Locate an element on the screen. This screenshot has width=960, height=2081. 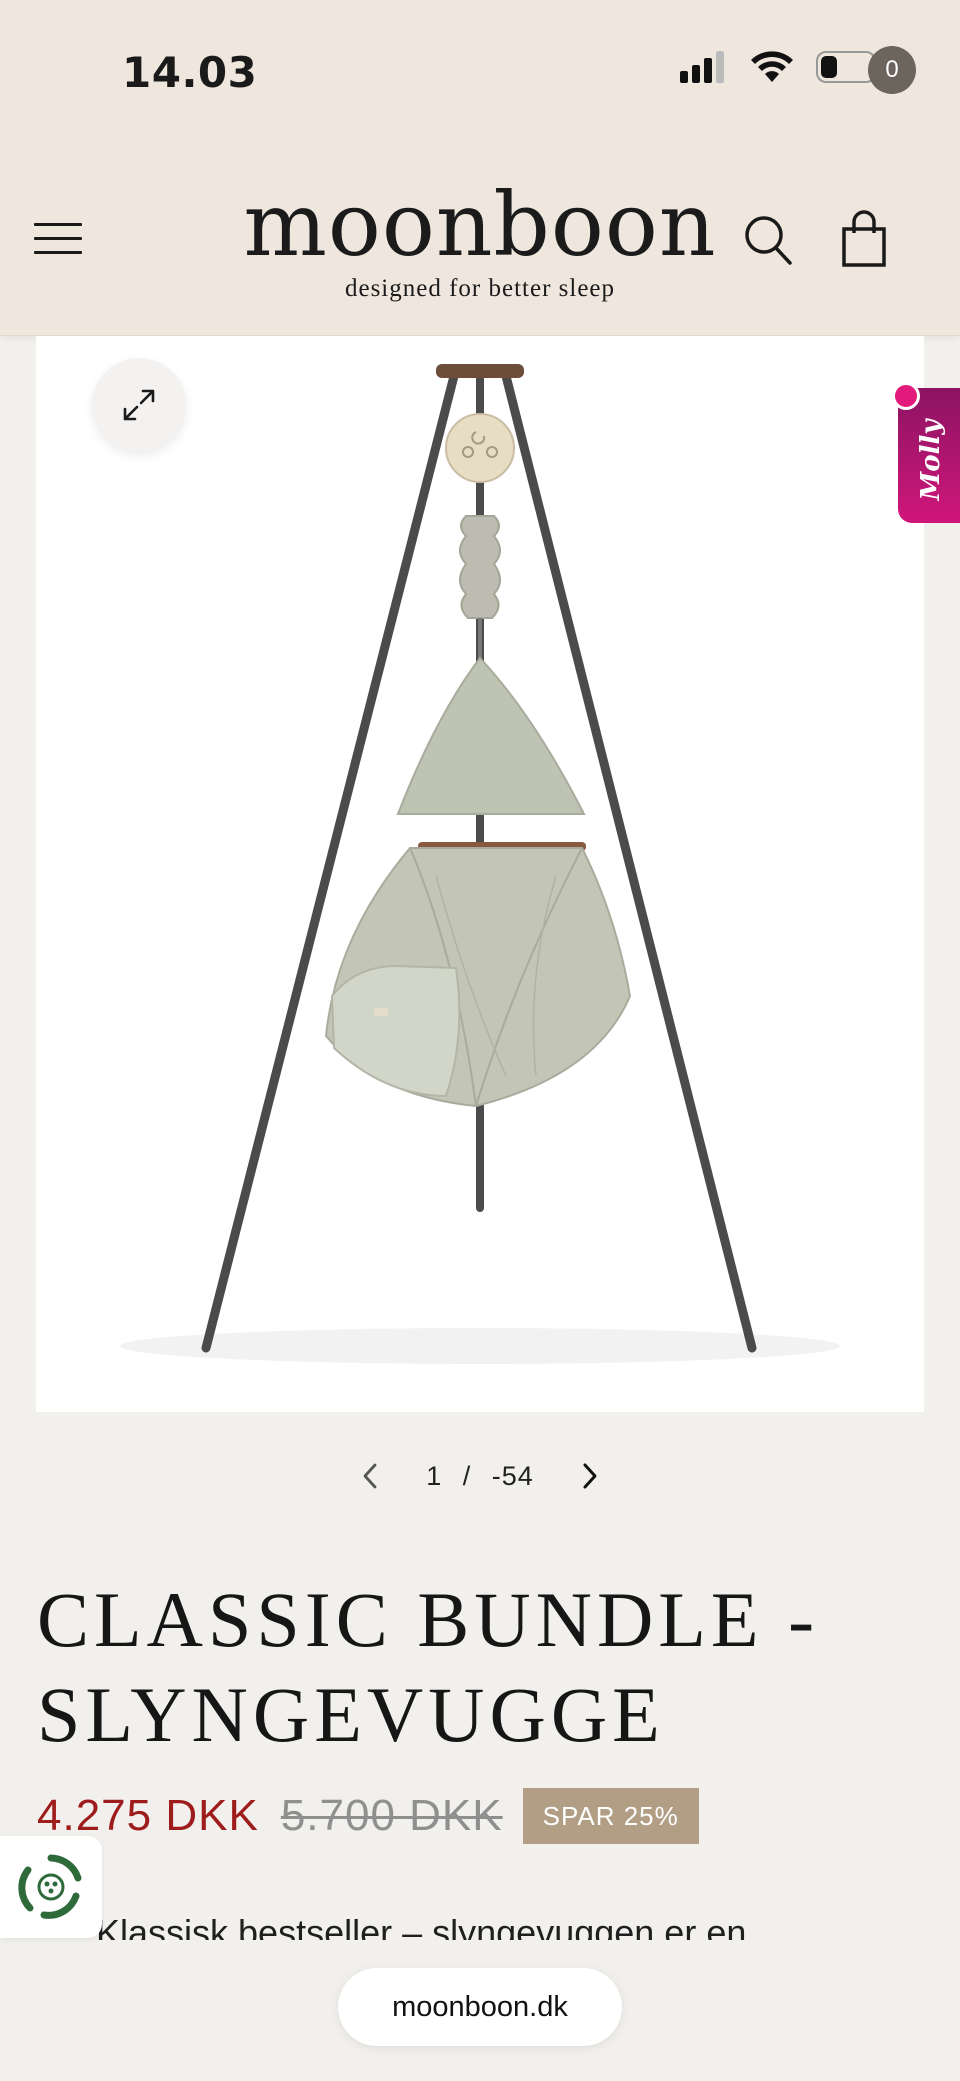
pagination-counter: 1 / -54 is located at coordinates (480, 1476).